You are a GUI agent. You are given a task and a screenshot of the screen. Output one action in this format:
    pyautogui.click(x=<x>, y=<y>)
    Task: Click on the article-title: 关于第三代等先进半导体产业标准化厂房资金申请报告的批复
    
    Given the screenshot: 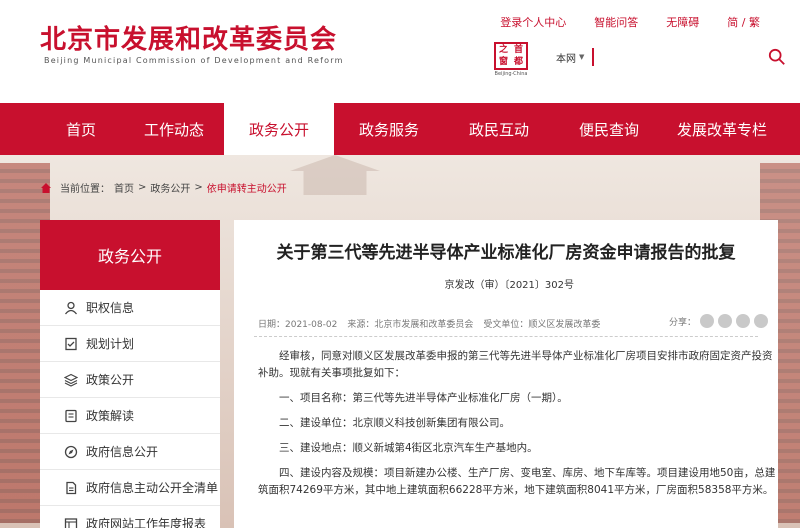 What is the action you would take?
    pyautogui.click(x=506, y=253)
    